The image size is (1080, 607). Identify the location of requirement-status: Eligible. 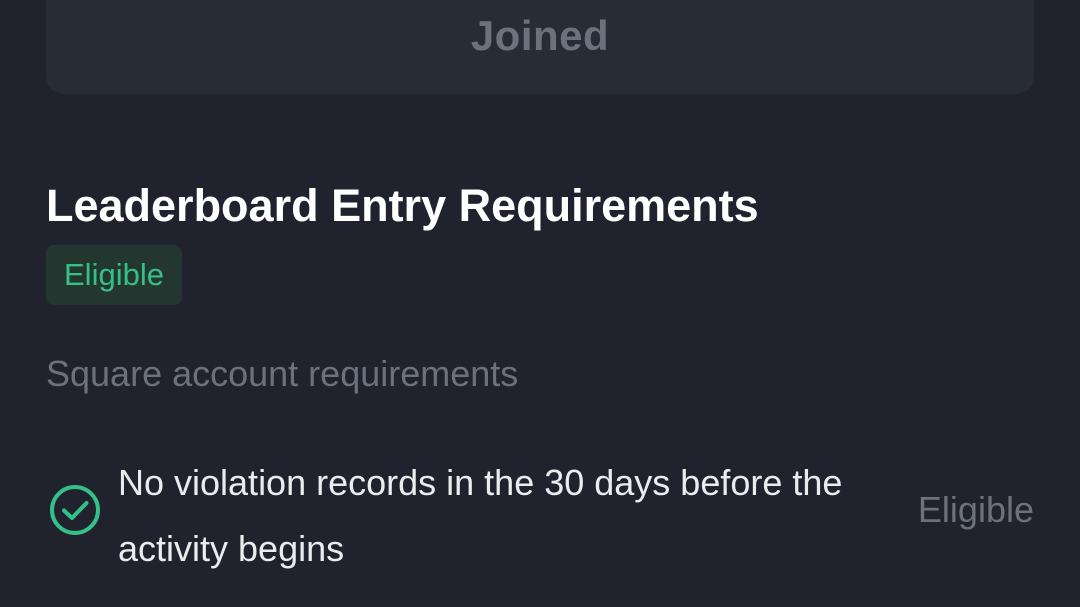
(975, 509).